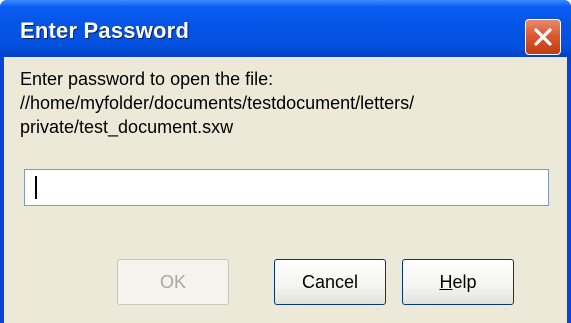 Image resolution: width=571 pixels, height=323 pixels. I want to click on close-button, so click(543, 37).